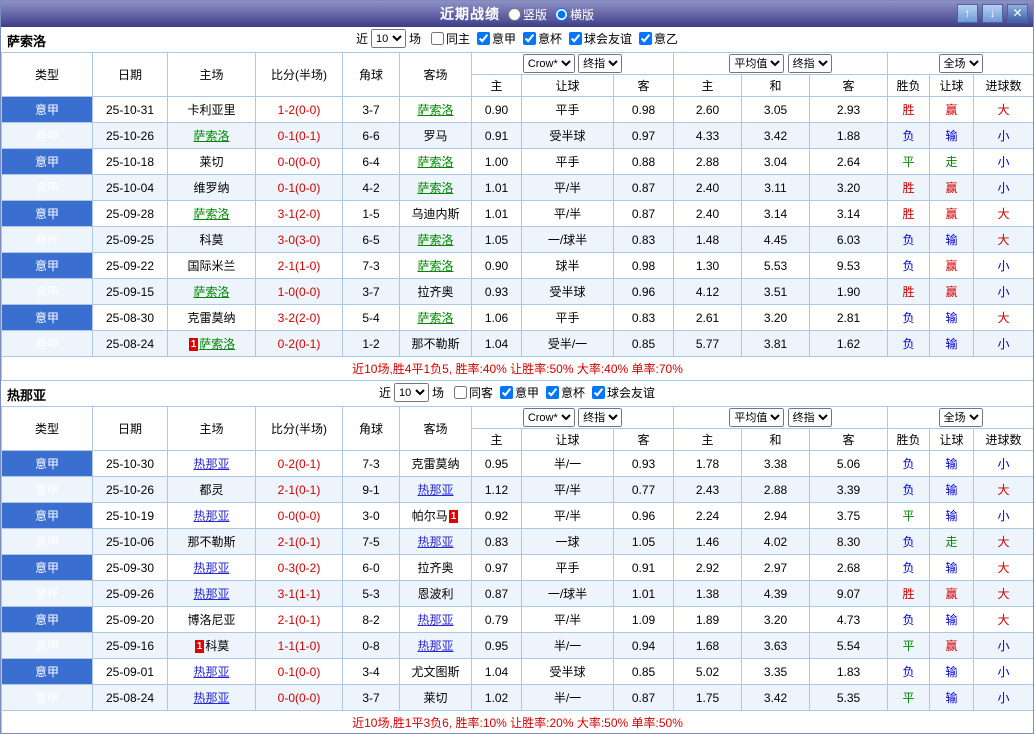 The width and height of the screenshot is (1034, 734). What do you see at coordinates (473, 392) in the screenshot?
I see `filter-option: 同客` at bounding box center [473, 392].